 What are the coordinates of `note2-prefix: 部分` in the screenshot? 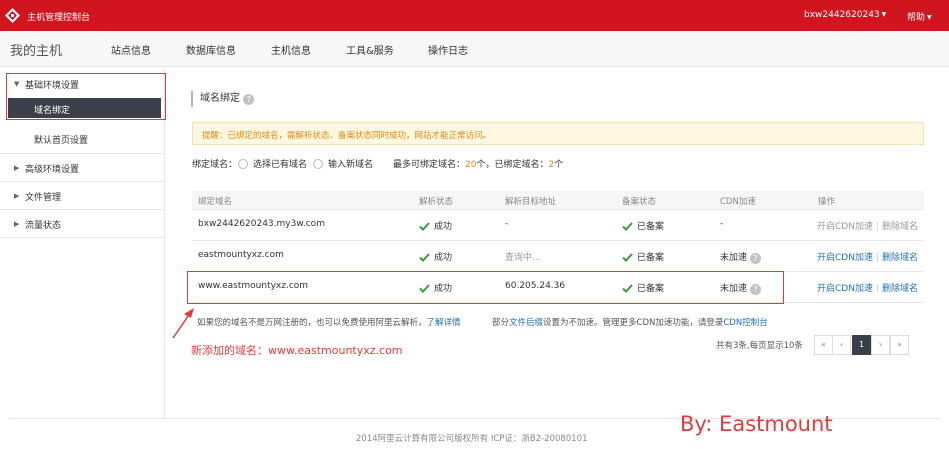 It's located at (501, 323).